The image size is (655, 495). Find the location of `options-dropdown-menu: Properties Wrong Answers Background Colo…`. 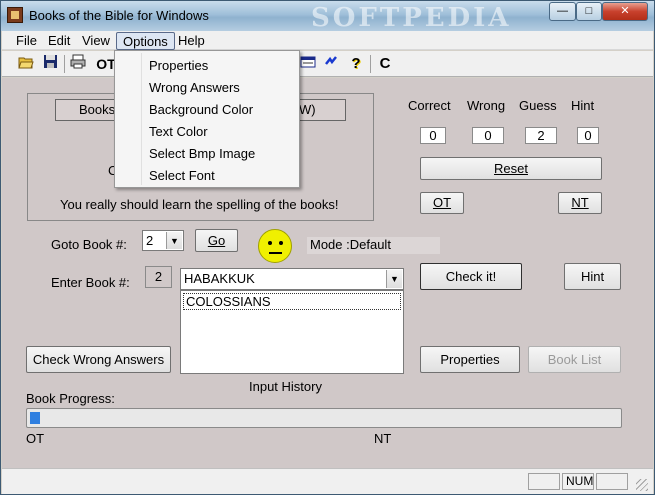

options-dropdown-menu: Properties Wrong Answers Background Colo… is located at coordinates (207, 119).